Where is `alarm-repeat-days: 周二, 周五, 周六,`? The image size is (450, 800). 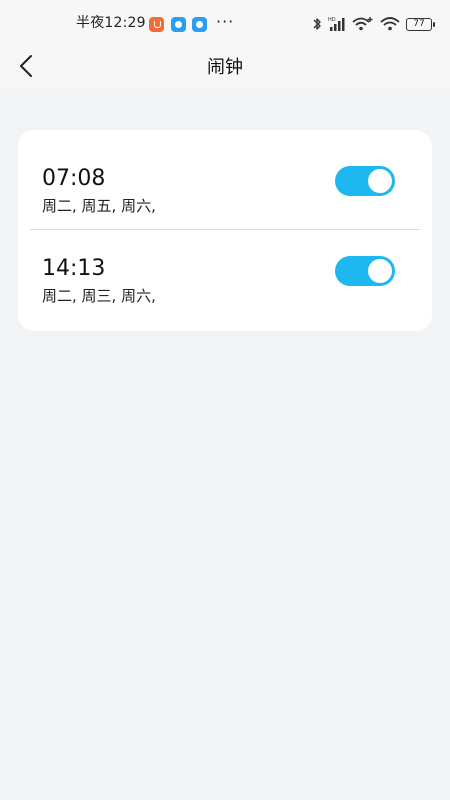 alarm-repeat-days: 周二, 周五, 周六, is located at coordinates (99, 206).